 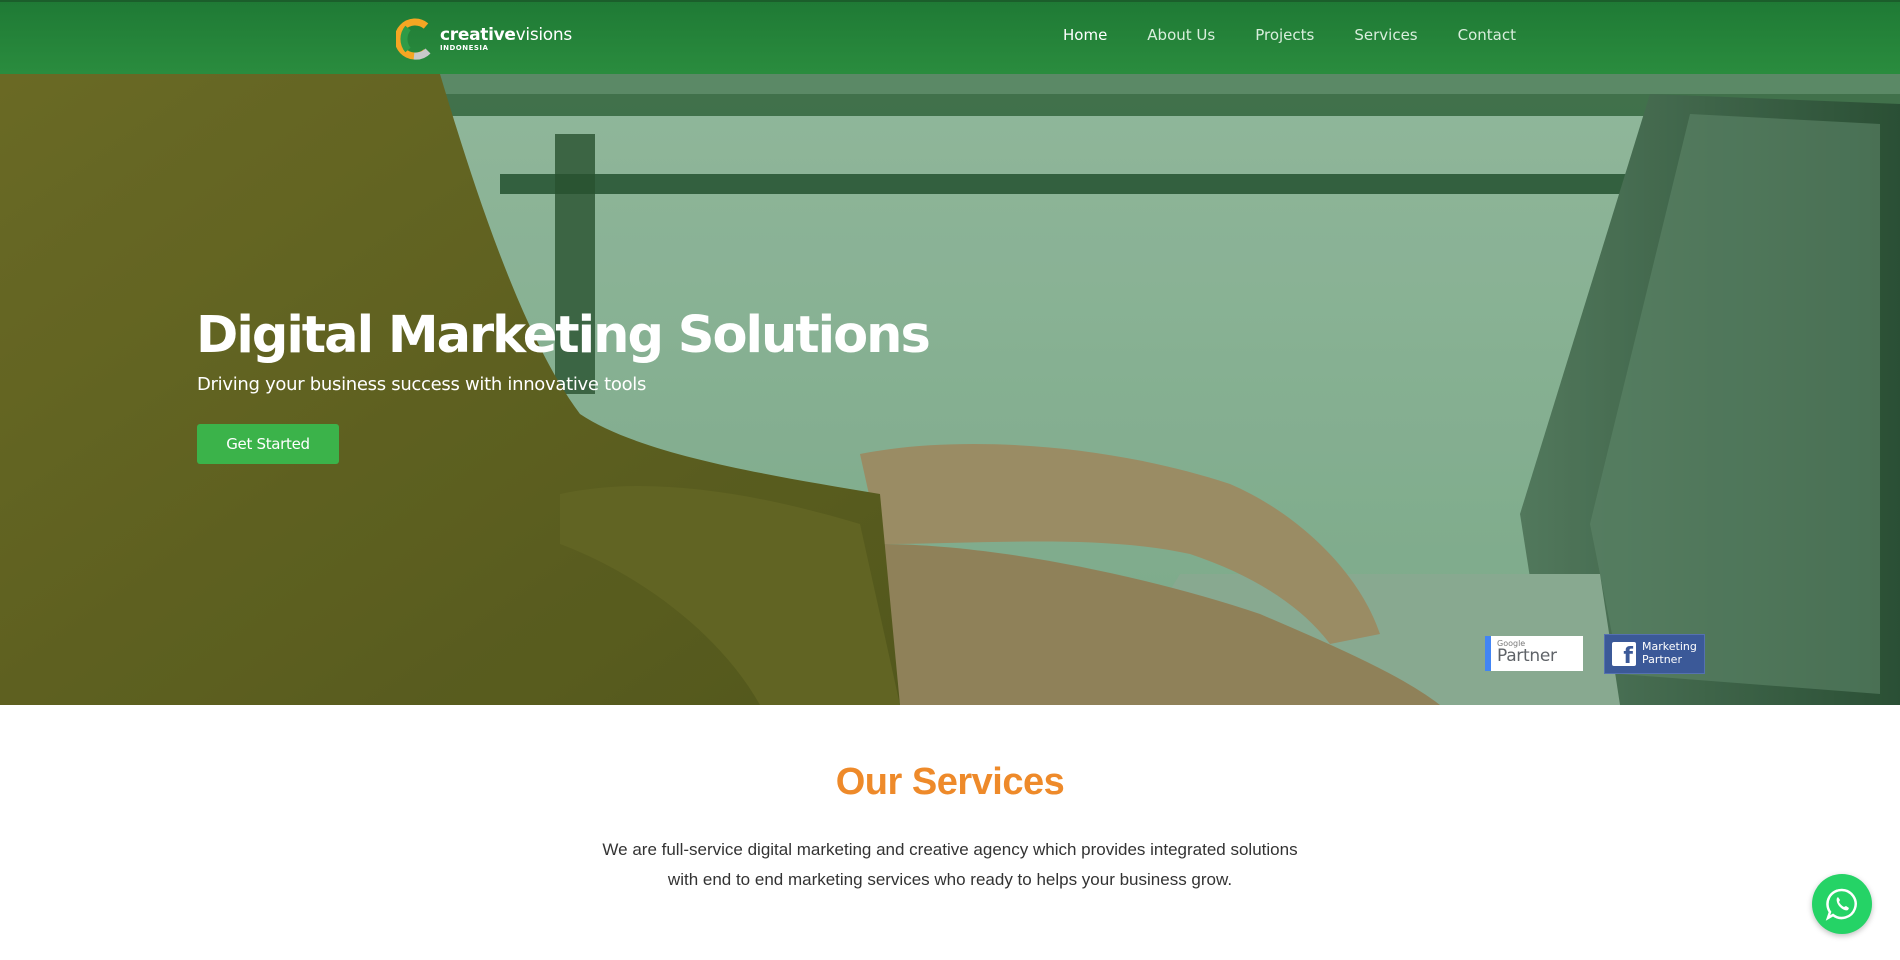 What do you see at coordinates (1527, 656) in the screenshot?
I see `google-partner-big-text: Partner` at bounding box center [1527, 656].